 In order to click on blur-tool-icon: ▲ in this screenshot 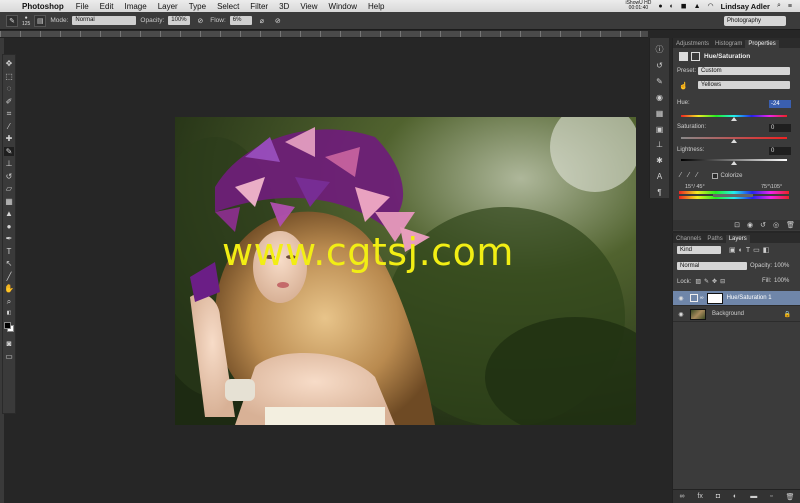, I will do `click(9, 213)`.